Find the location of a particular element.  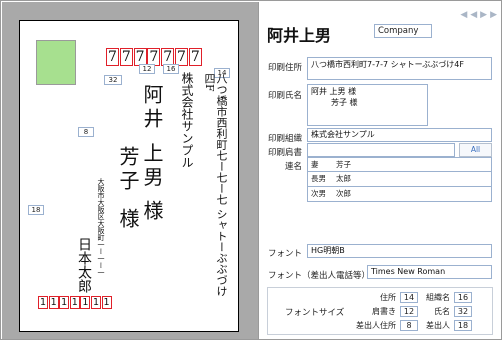

font-field: HG明朝B is located at coordinates (399, 251).